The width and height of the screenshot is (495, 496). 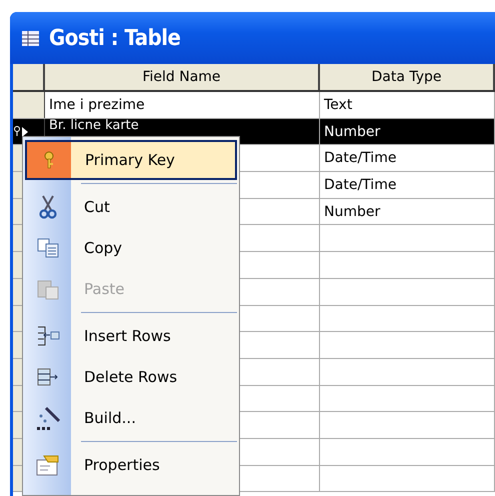 What do you see at coordinates (338, 104) in the screenshot?
I see `table-cell: Text` at bounding box center [338, 104].